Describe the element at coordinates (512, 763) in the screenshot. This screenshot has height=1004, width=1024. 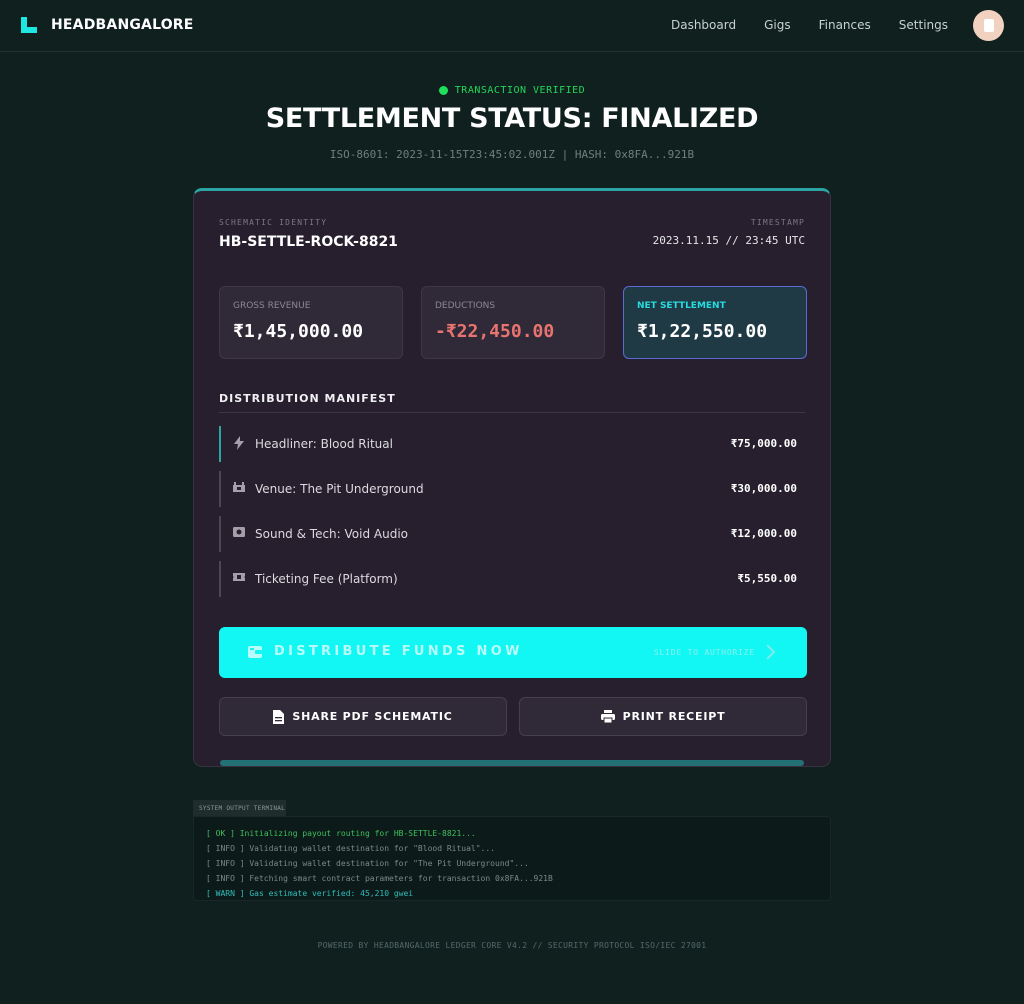
I see `card-glow` at that location.